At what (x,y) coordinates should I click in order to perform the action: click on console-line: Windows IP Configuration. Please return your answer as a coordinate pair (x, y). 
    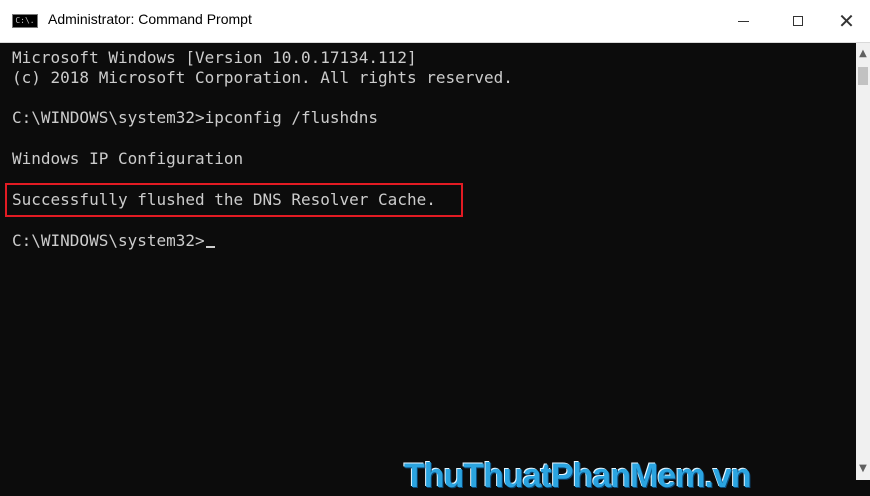
    Looking at the image, I should click on (128, 158).